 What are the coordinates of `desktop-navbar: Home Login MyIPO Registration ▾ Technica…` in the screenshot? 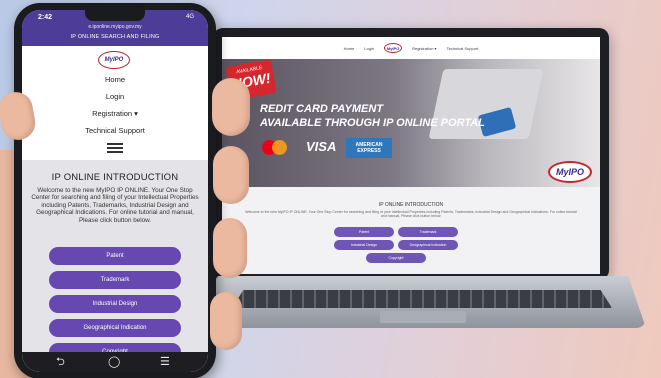 It's located at (411, 48).